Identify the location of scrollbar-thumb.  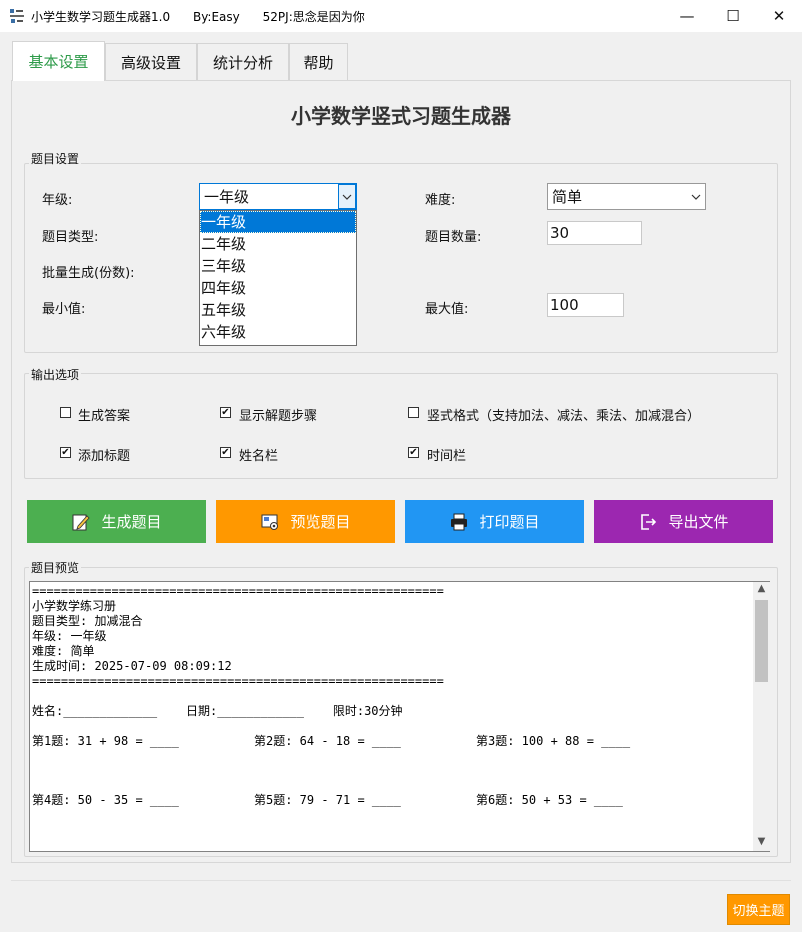
(761, 641).